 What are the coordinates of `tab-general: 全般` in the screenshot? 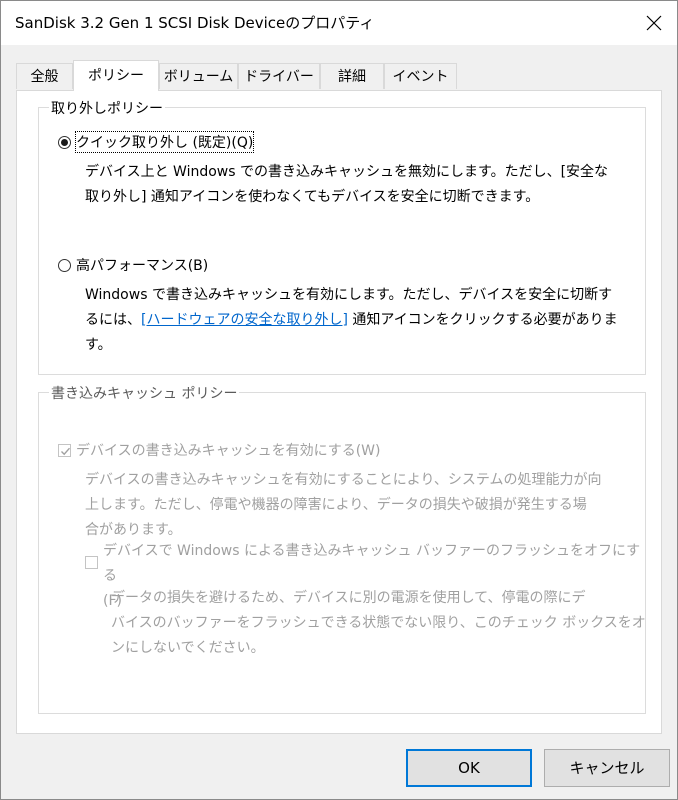 It's located at (44, 76).